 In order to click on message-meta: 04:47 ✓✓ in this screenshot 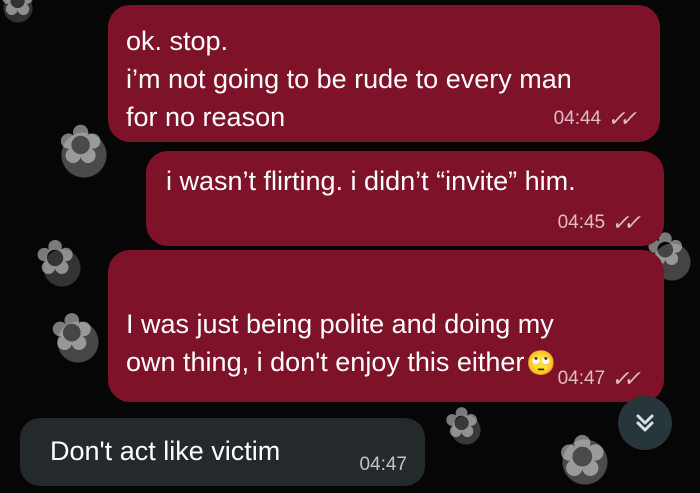, I will do `click(598, 379)`.